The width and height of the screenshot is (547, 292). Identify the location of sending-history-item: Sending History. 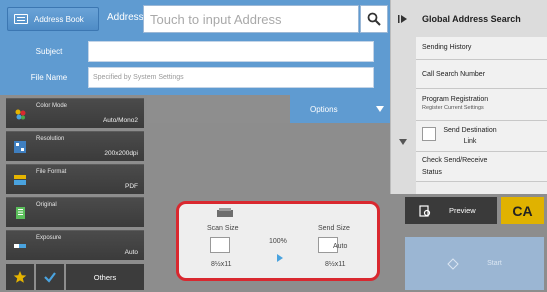
(481, 48).